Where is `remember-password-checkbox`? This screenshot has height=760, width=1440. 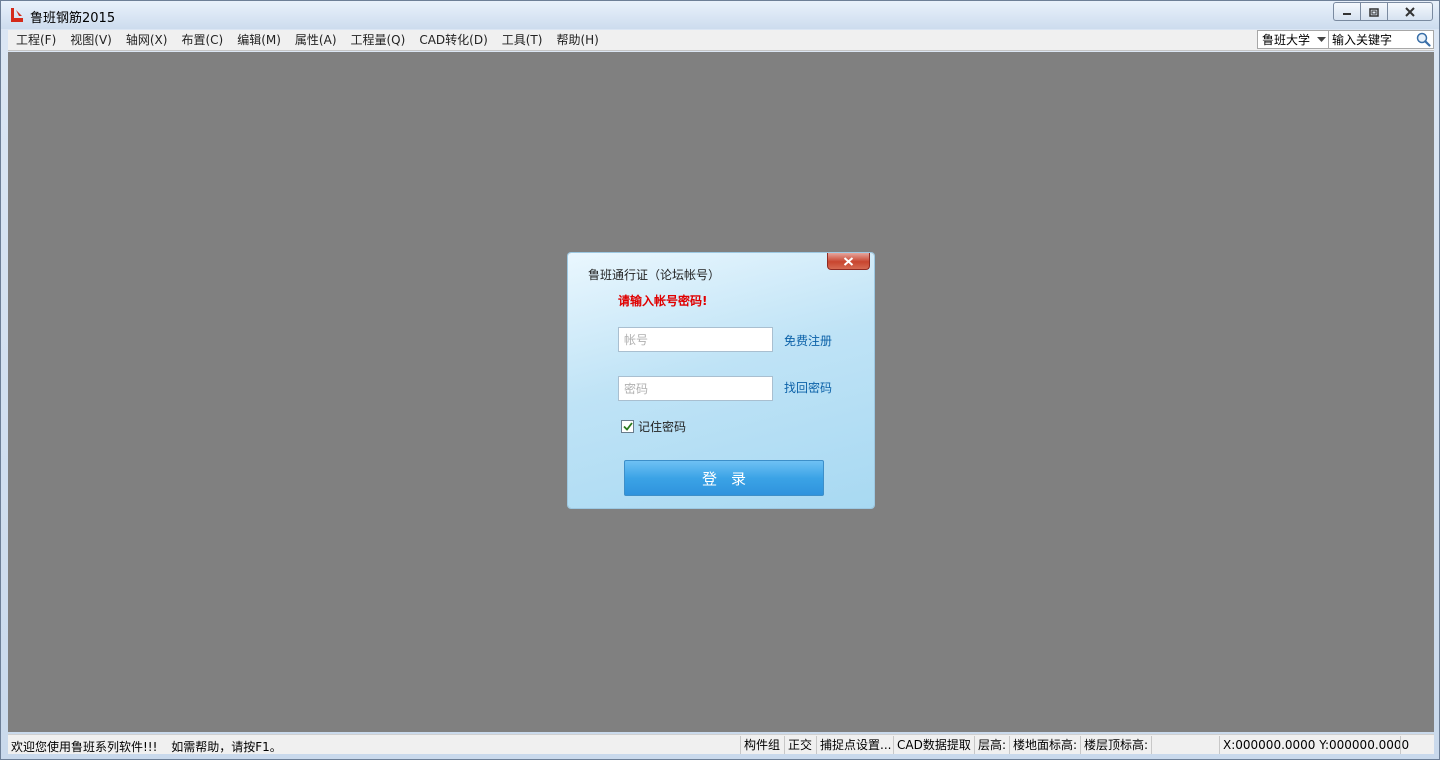 remember-password-checkbox is located at coordinates (627, 426).